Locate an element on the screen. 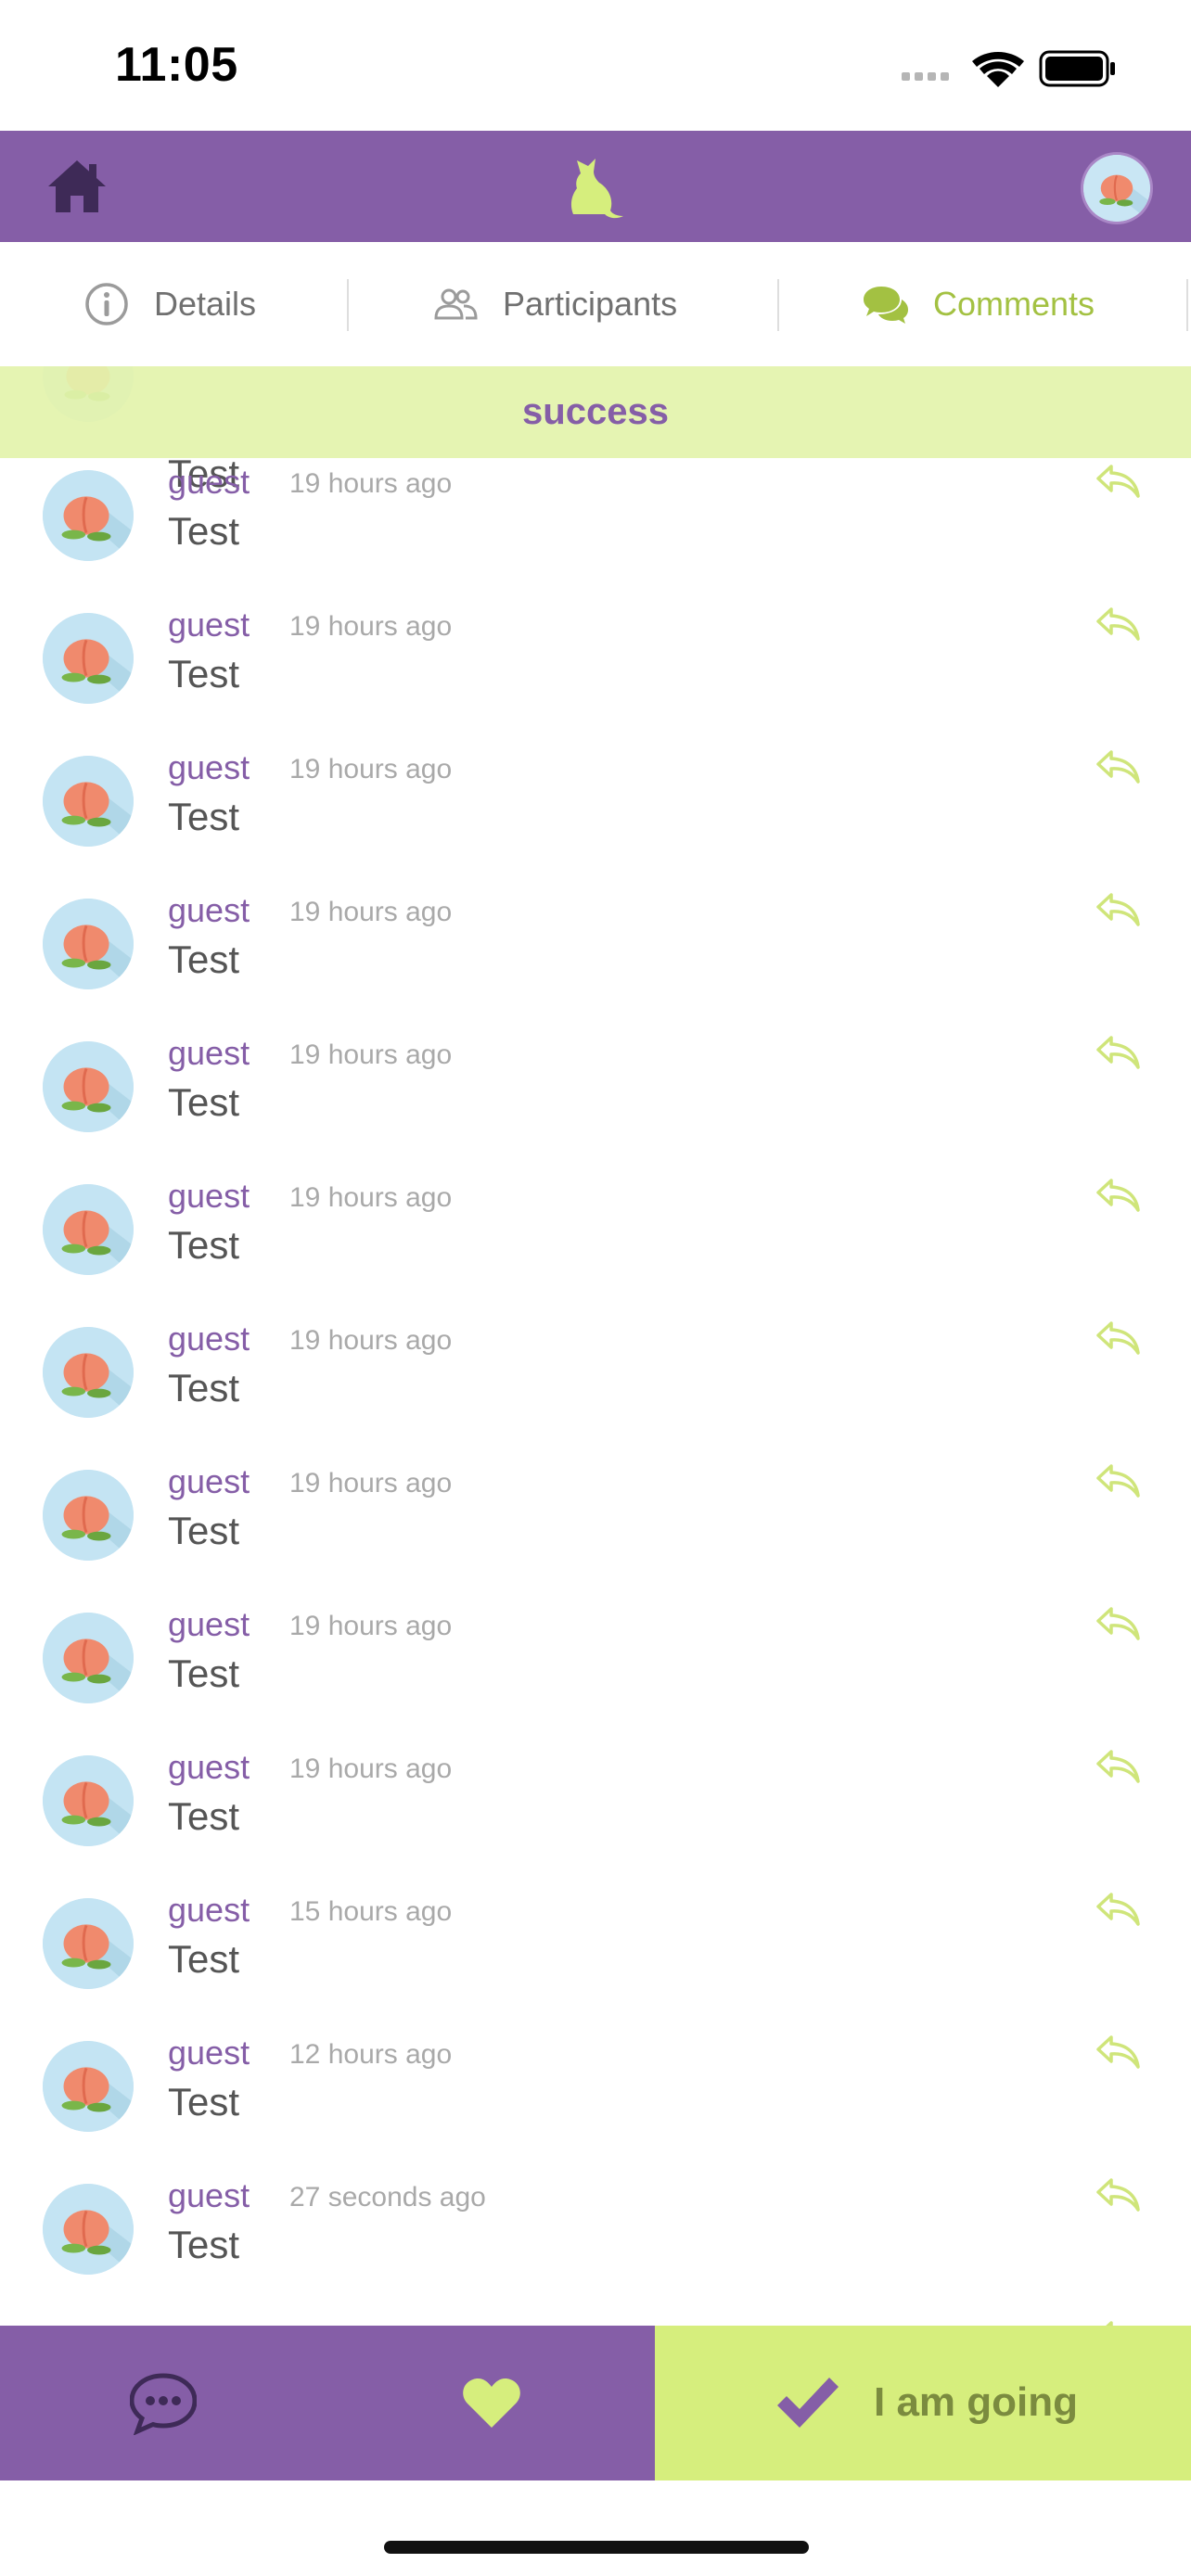  tab-details: Details is located at coordinates (169, 304).